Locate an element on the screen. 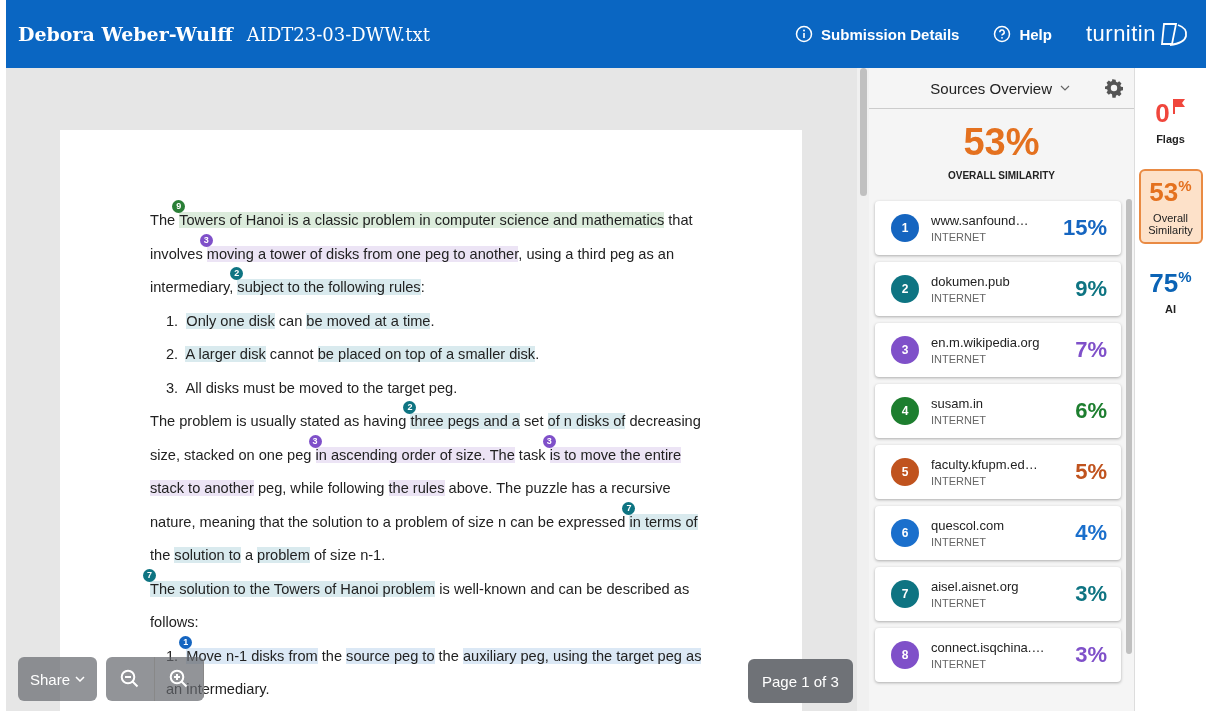 This screenshot has width=1206, height=711. highlighted-text: The solution to the Towers of Hanoi problem is located at coordinates (293, 588).